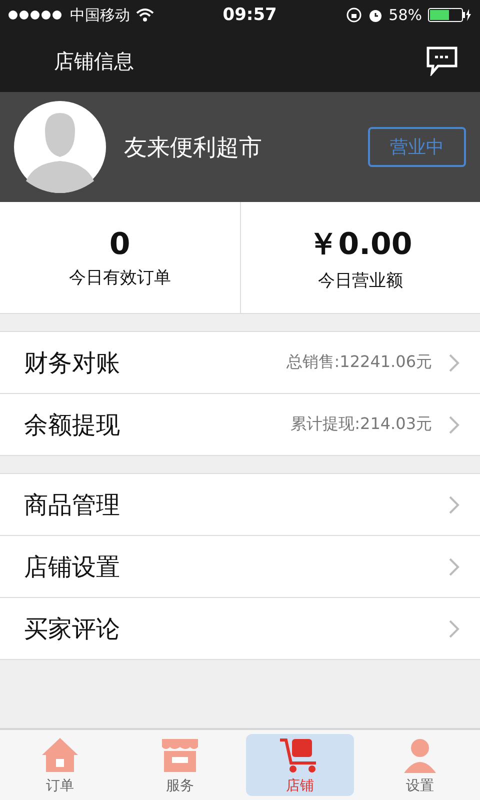  Describe the element at coordinates (36, 15) in the screenshot. I see `signal-icon` at that location.